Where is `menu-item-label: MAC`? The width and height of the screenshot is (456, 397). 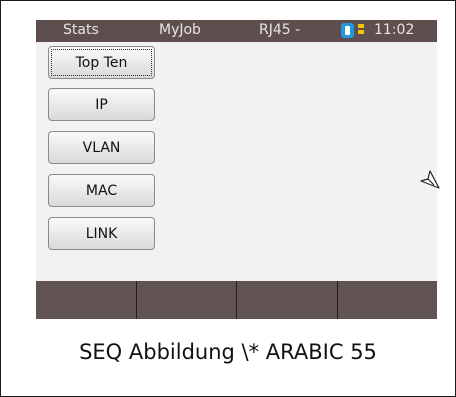 menu-item-label: MAC is located at coordinates (101, 190).